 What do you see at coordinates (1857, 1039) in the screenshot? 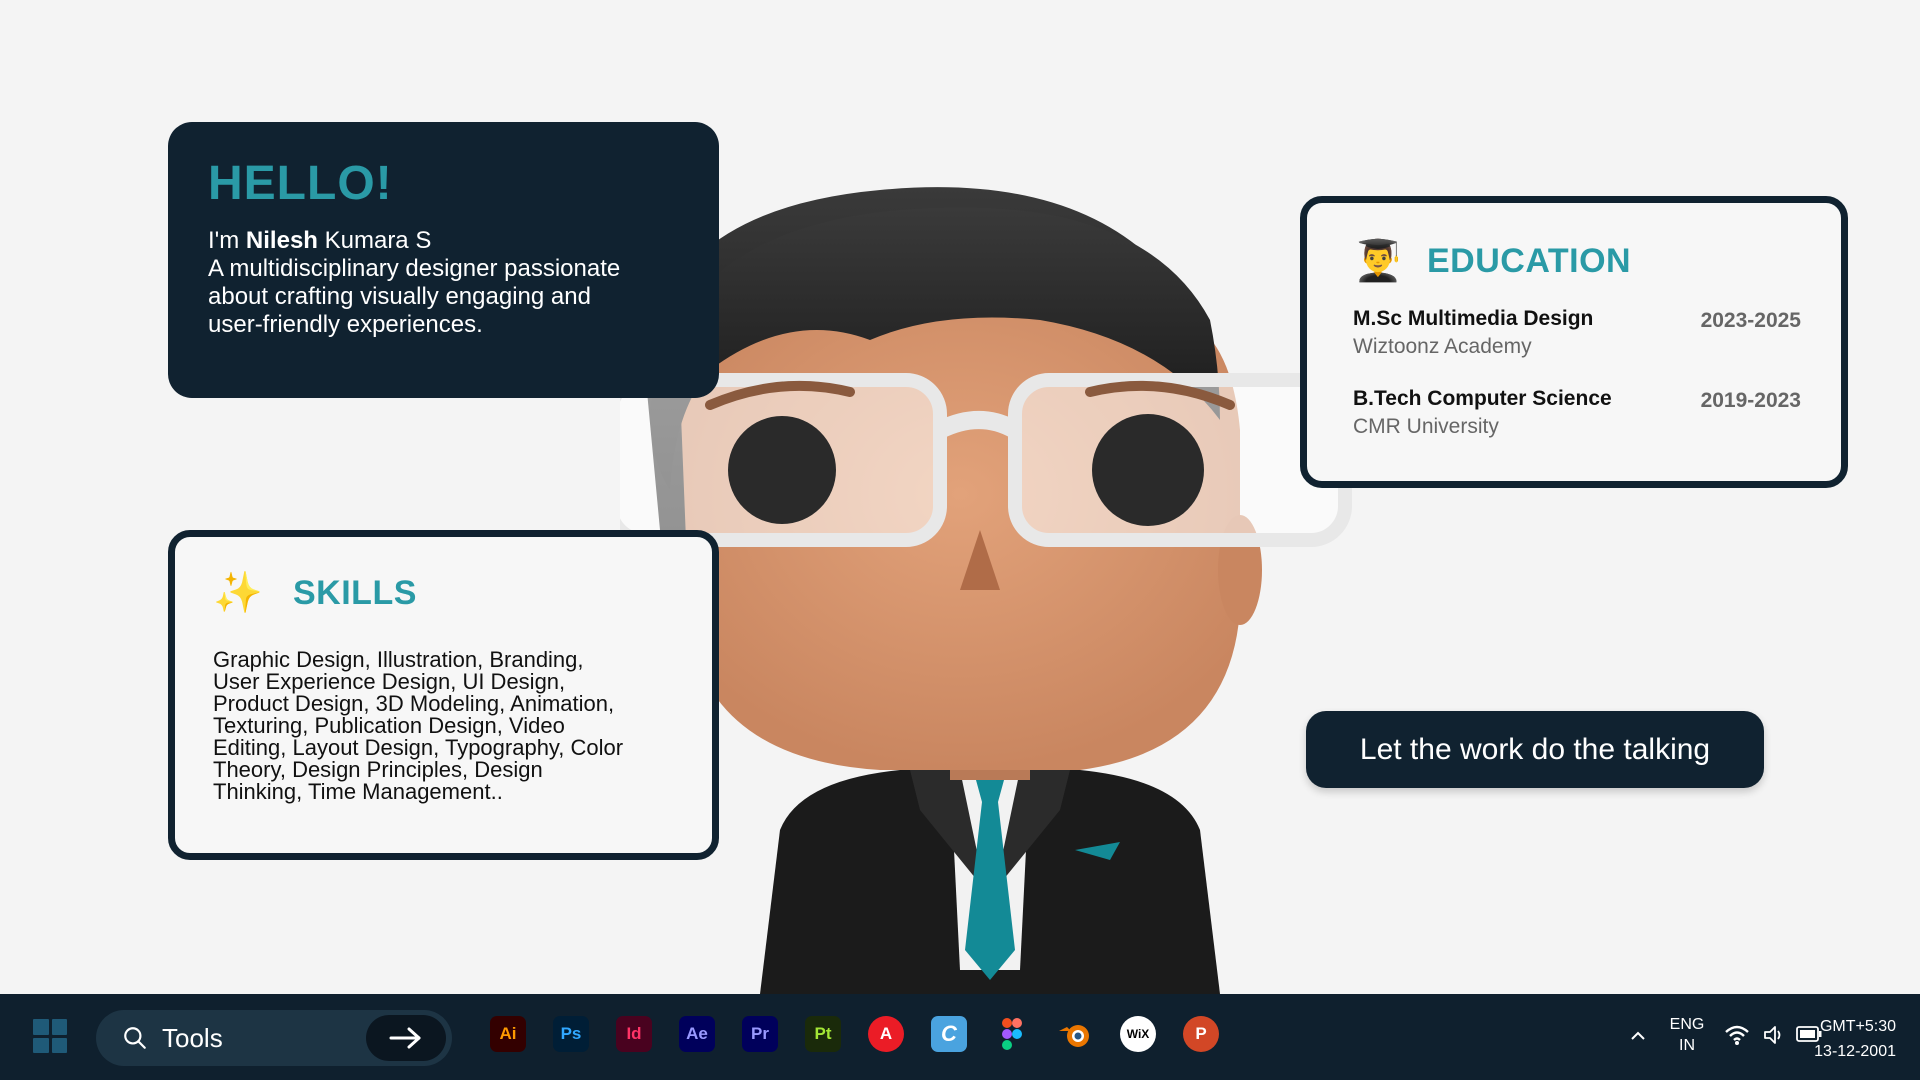
I see `clock: GMT+5:30 13-12-2001` at bounding box center [1857, 1039].